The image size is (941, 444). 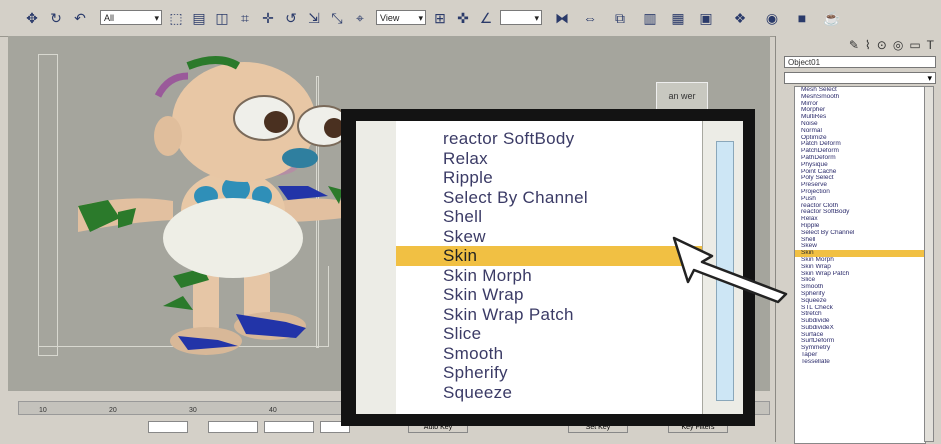 I want to click on angle-snap-icon: ∠, so click(x=486, y=18).